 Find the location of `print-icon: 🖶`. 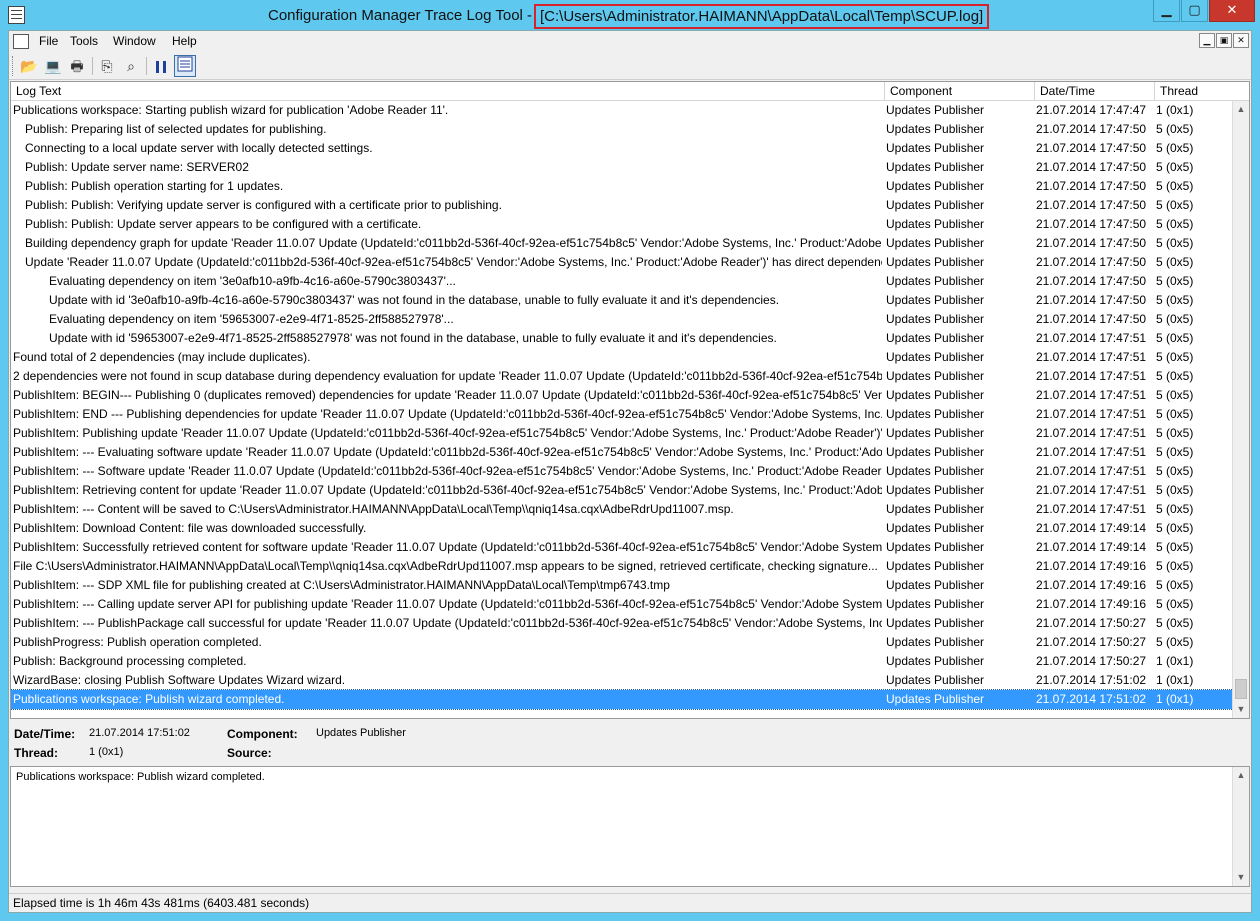

print-icon: 🖶 is located at coordinates (77, 66).